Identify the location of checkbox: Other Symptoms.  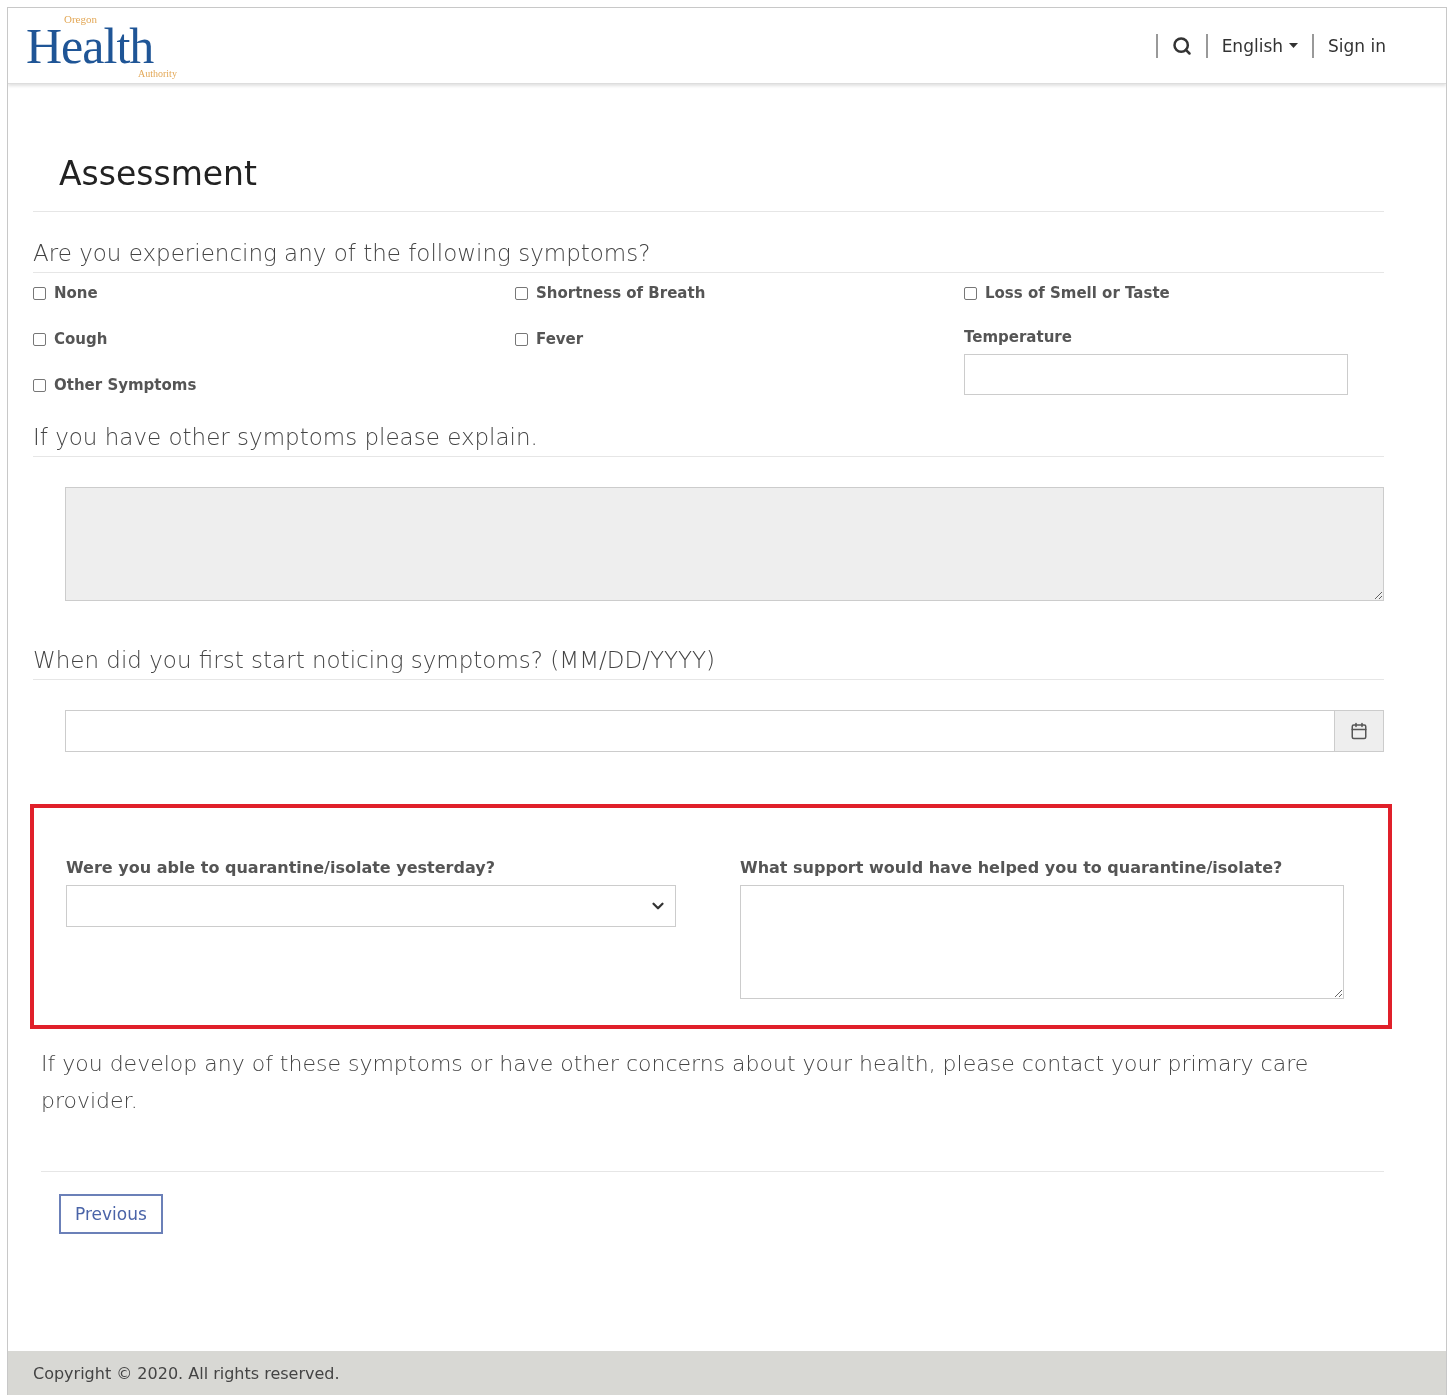
(274, 385).